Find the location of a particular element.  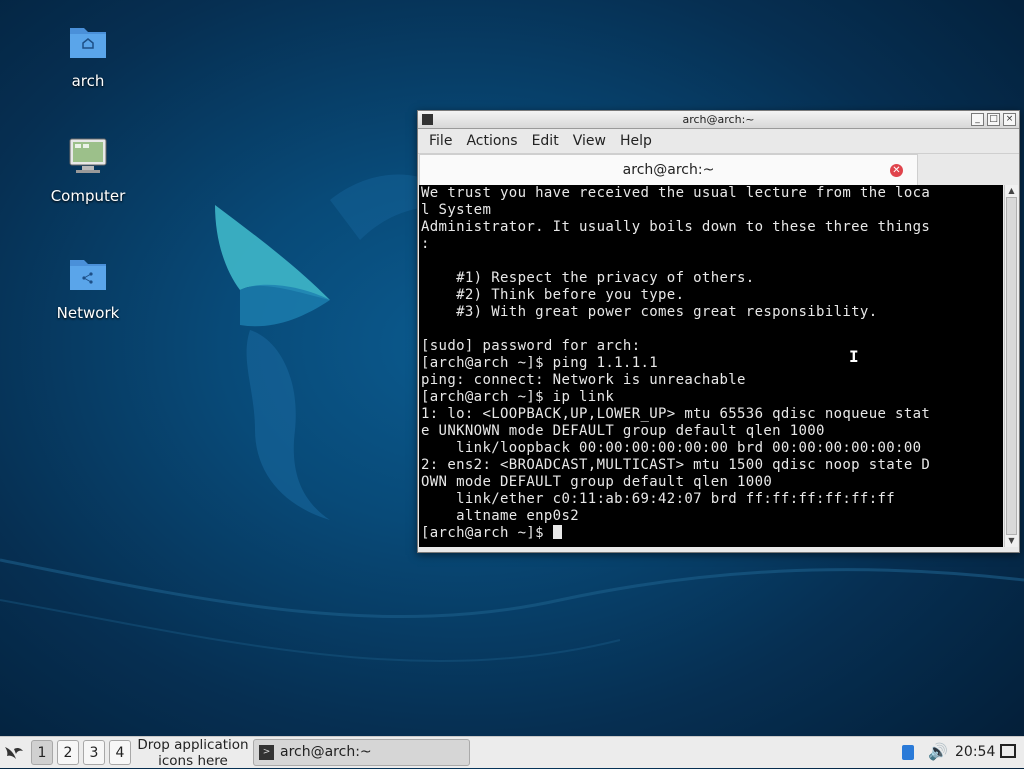

terminal-cursor is located at coordinates (557, 532).